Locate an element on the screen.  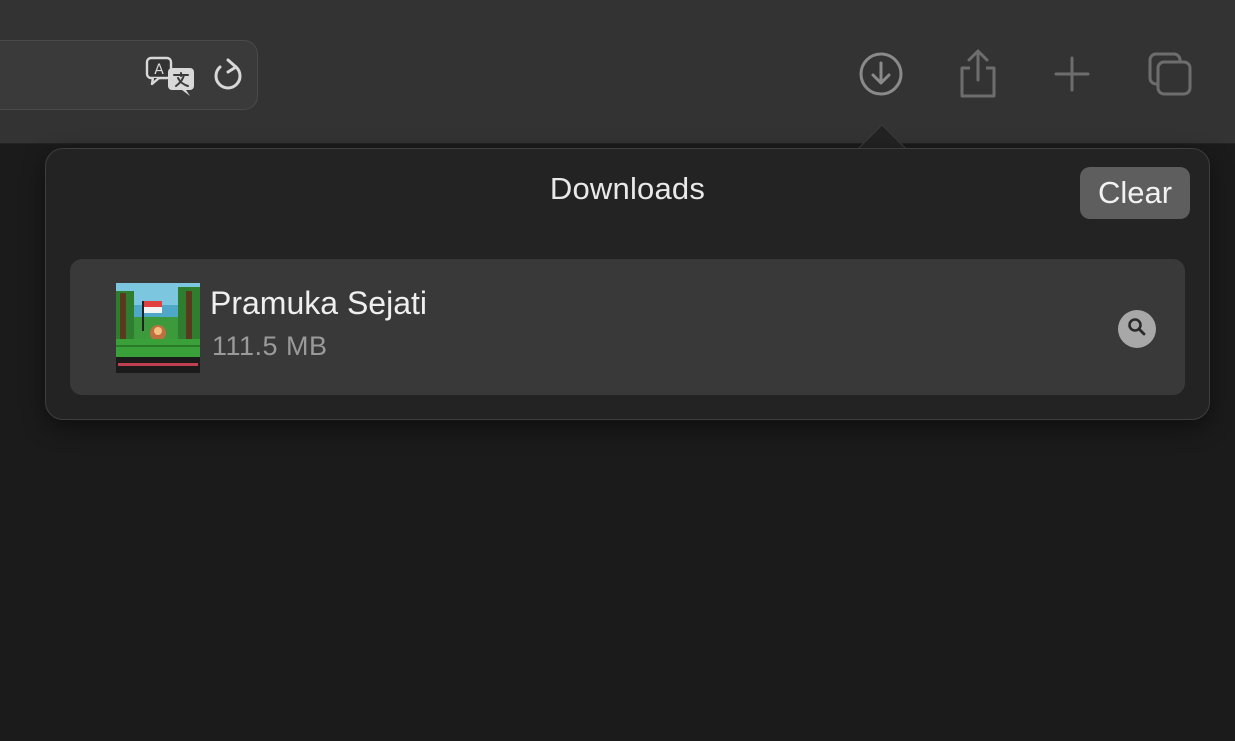
address-bar: A is located at coordinates (129, 75).